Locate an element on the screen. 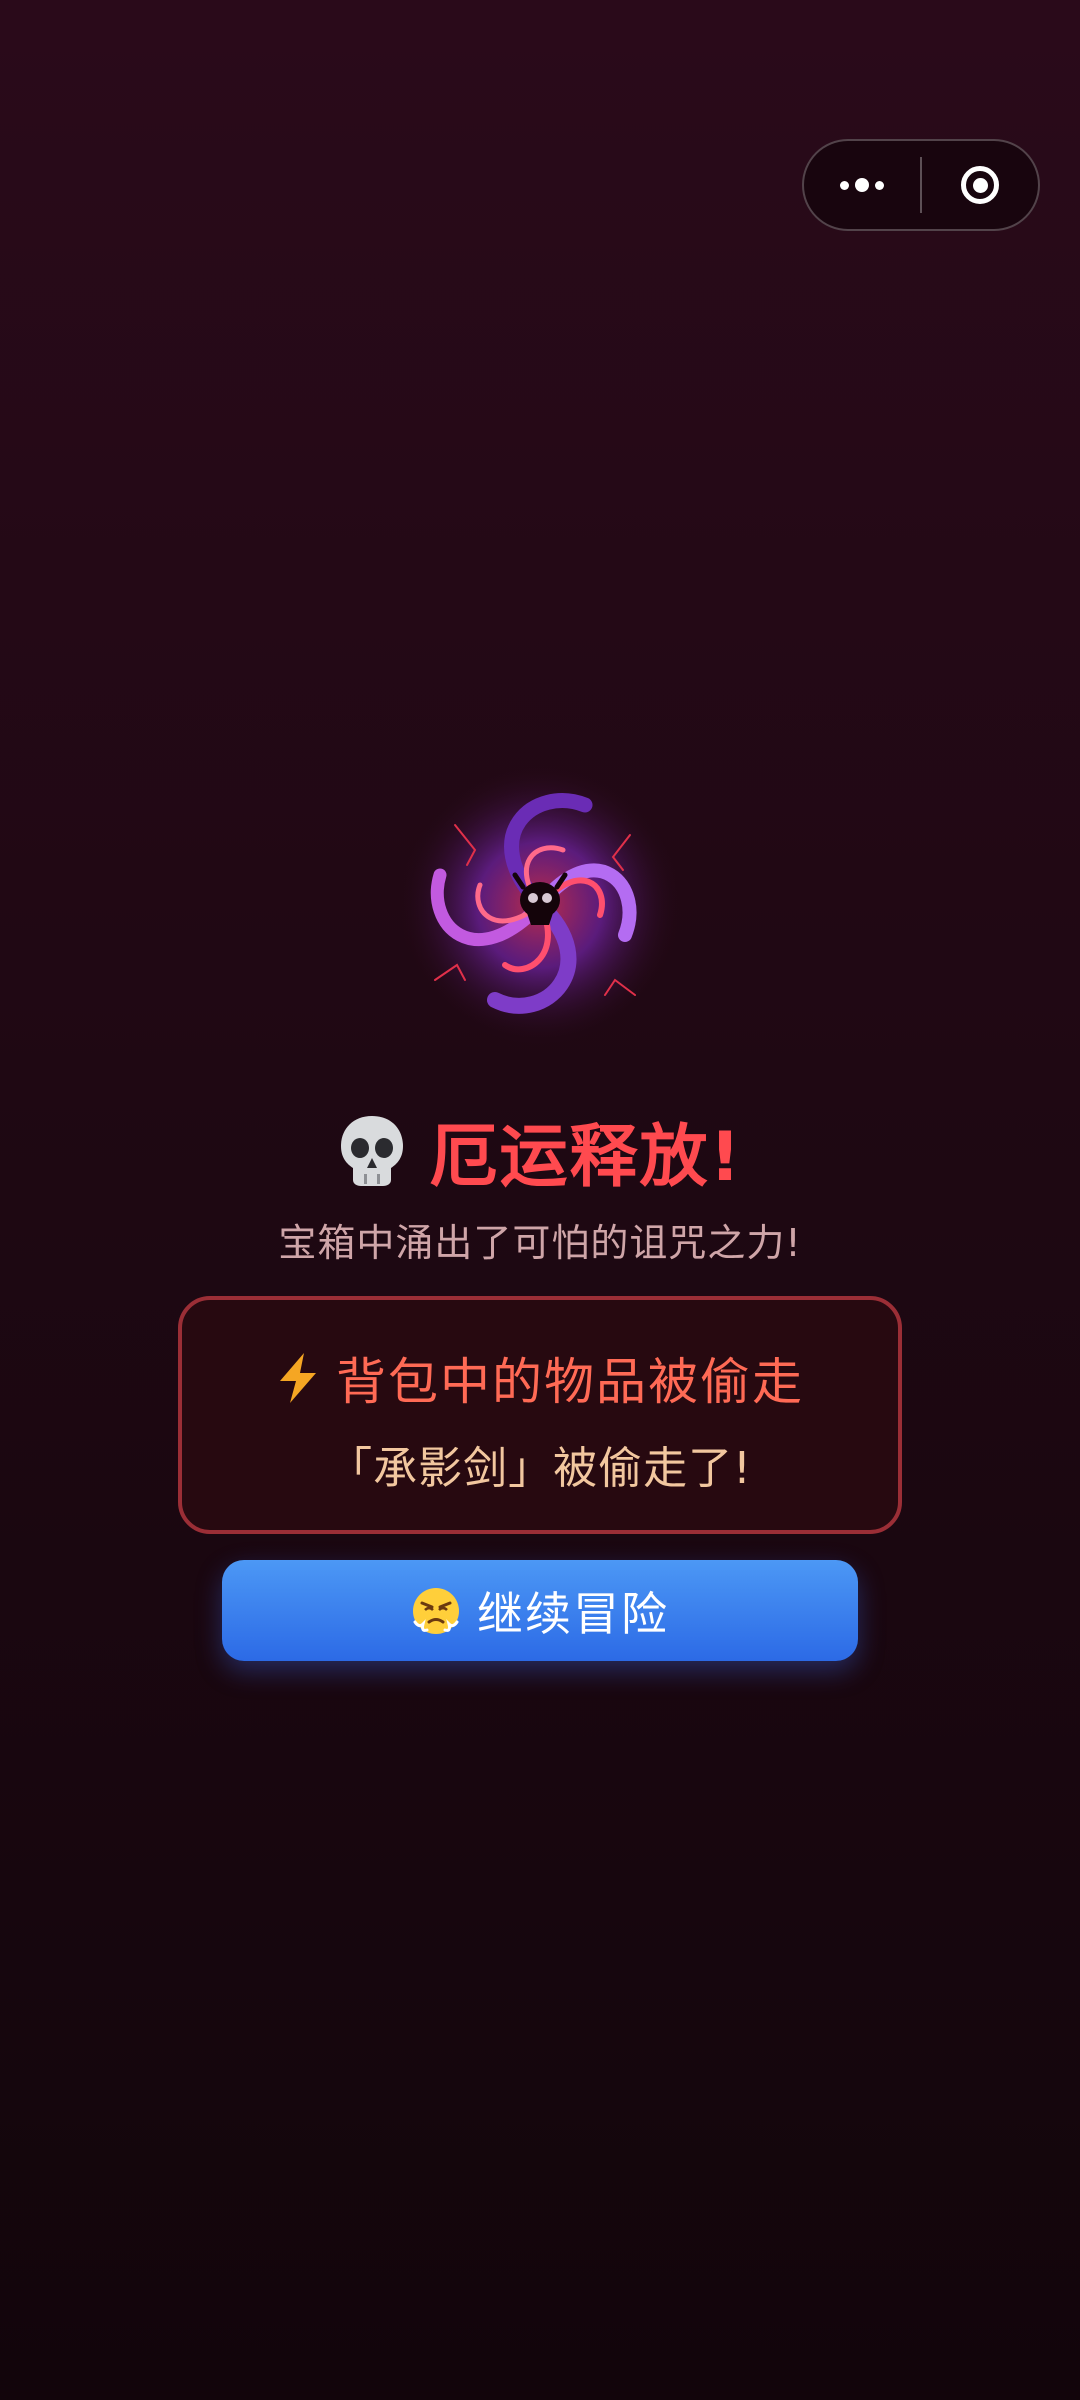  event-card-header: 背包中的物品被偷走 is located at coordinates (540, 1378).